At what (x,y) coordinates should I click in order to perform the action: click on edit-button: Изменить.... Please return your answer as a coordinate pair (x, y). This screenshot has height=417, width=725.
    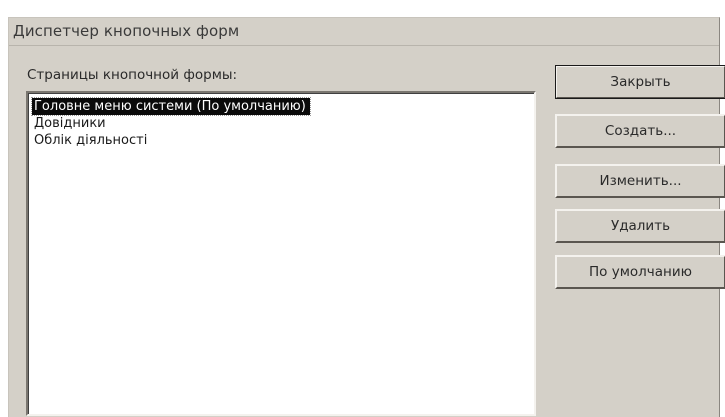
    Looking at the image, I should click on (640, 181).